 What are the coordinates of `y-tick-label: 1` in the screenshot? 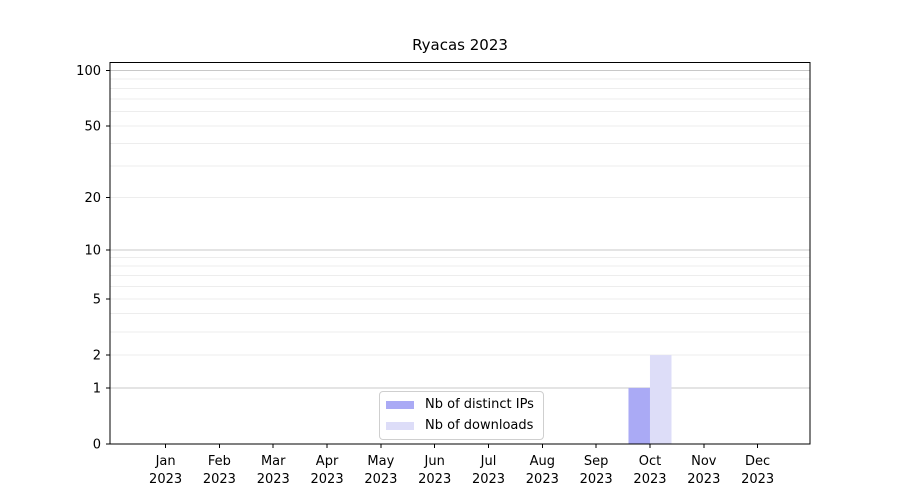 It's located at (97, 388).